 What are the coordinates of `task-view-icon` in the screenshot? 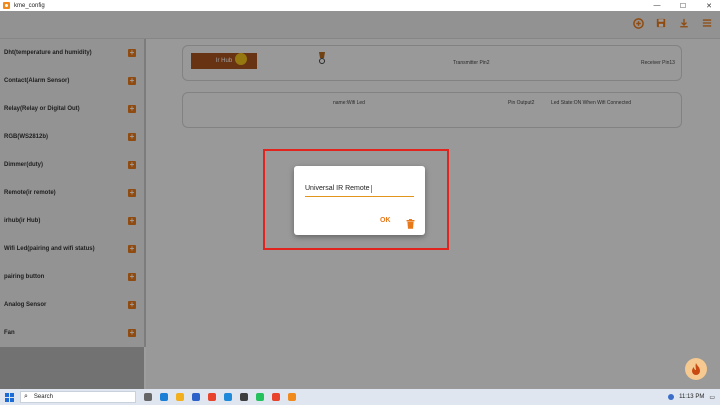 It's located at (148, 397).